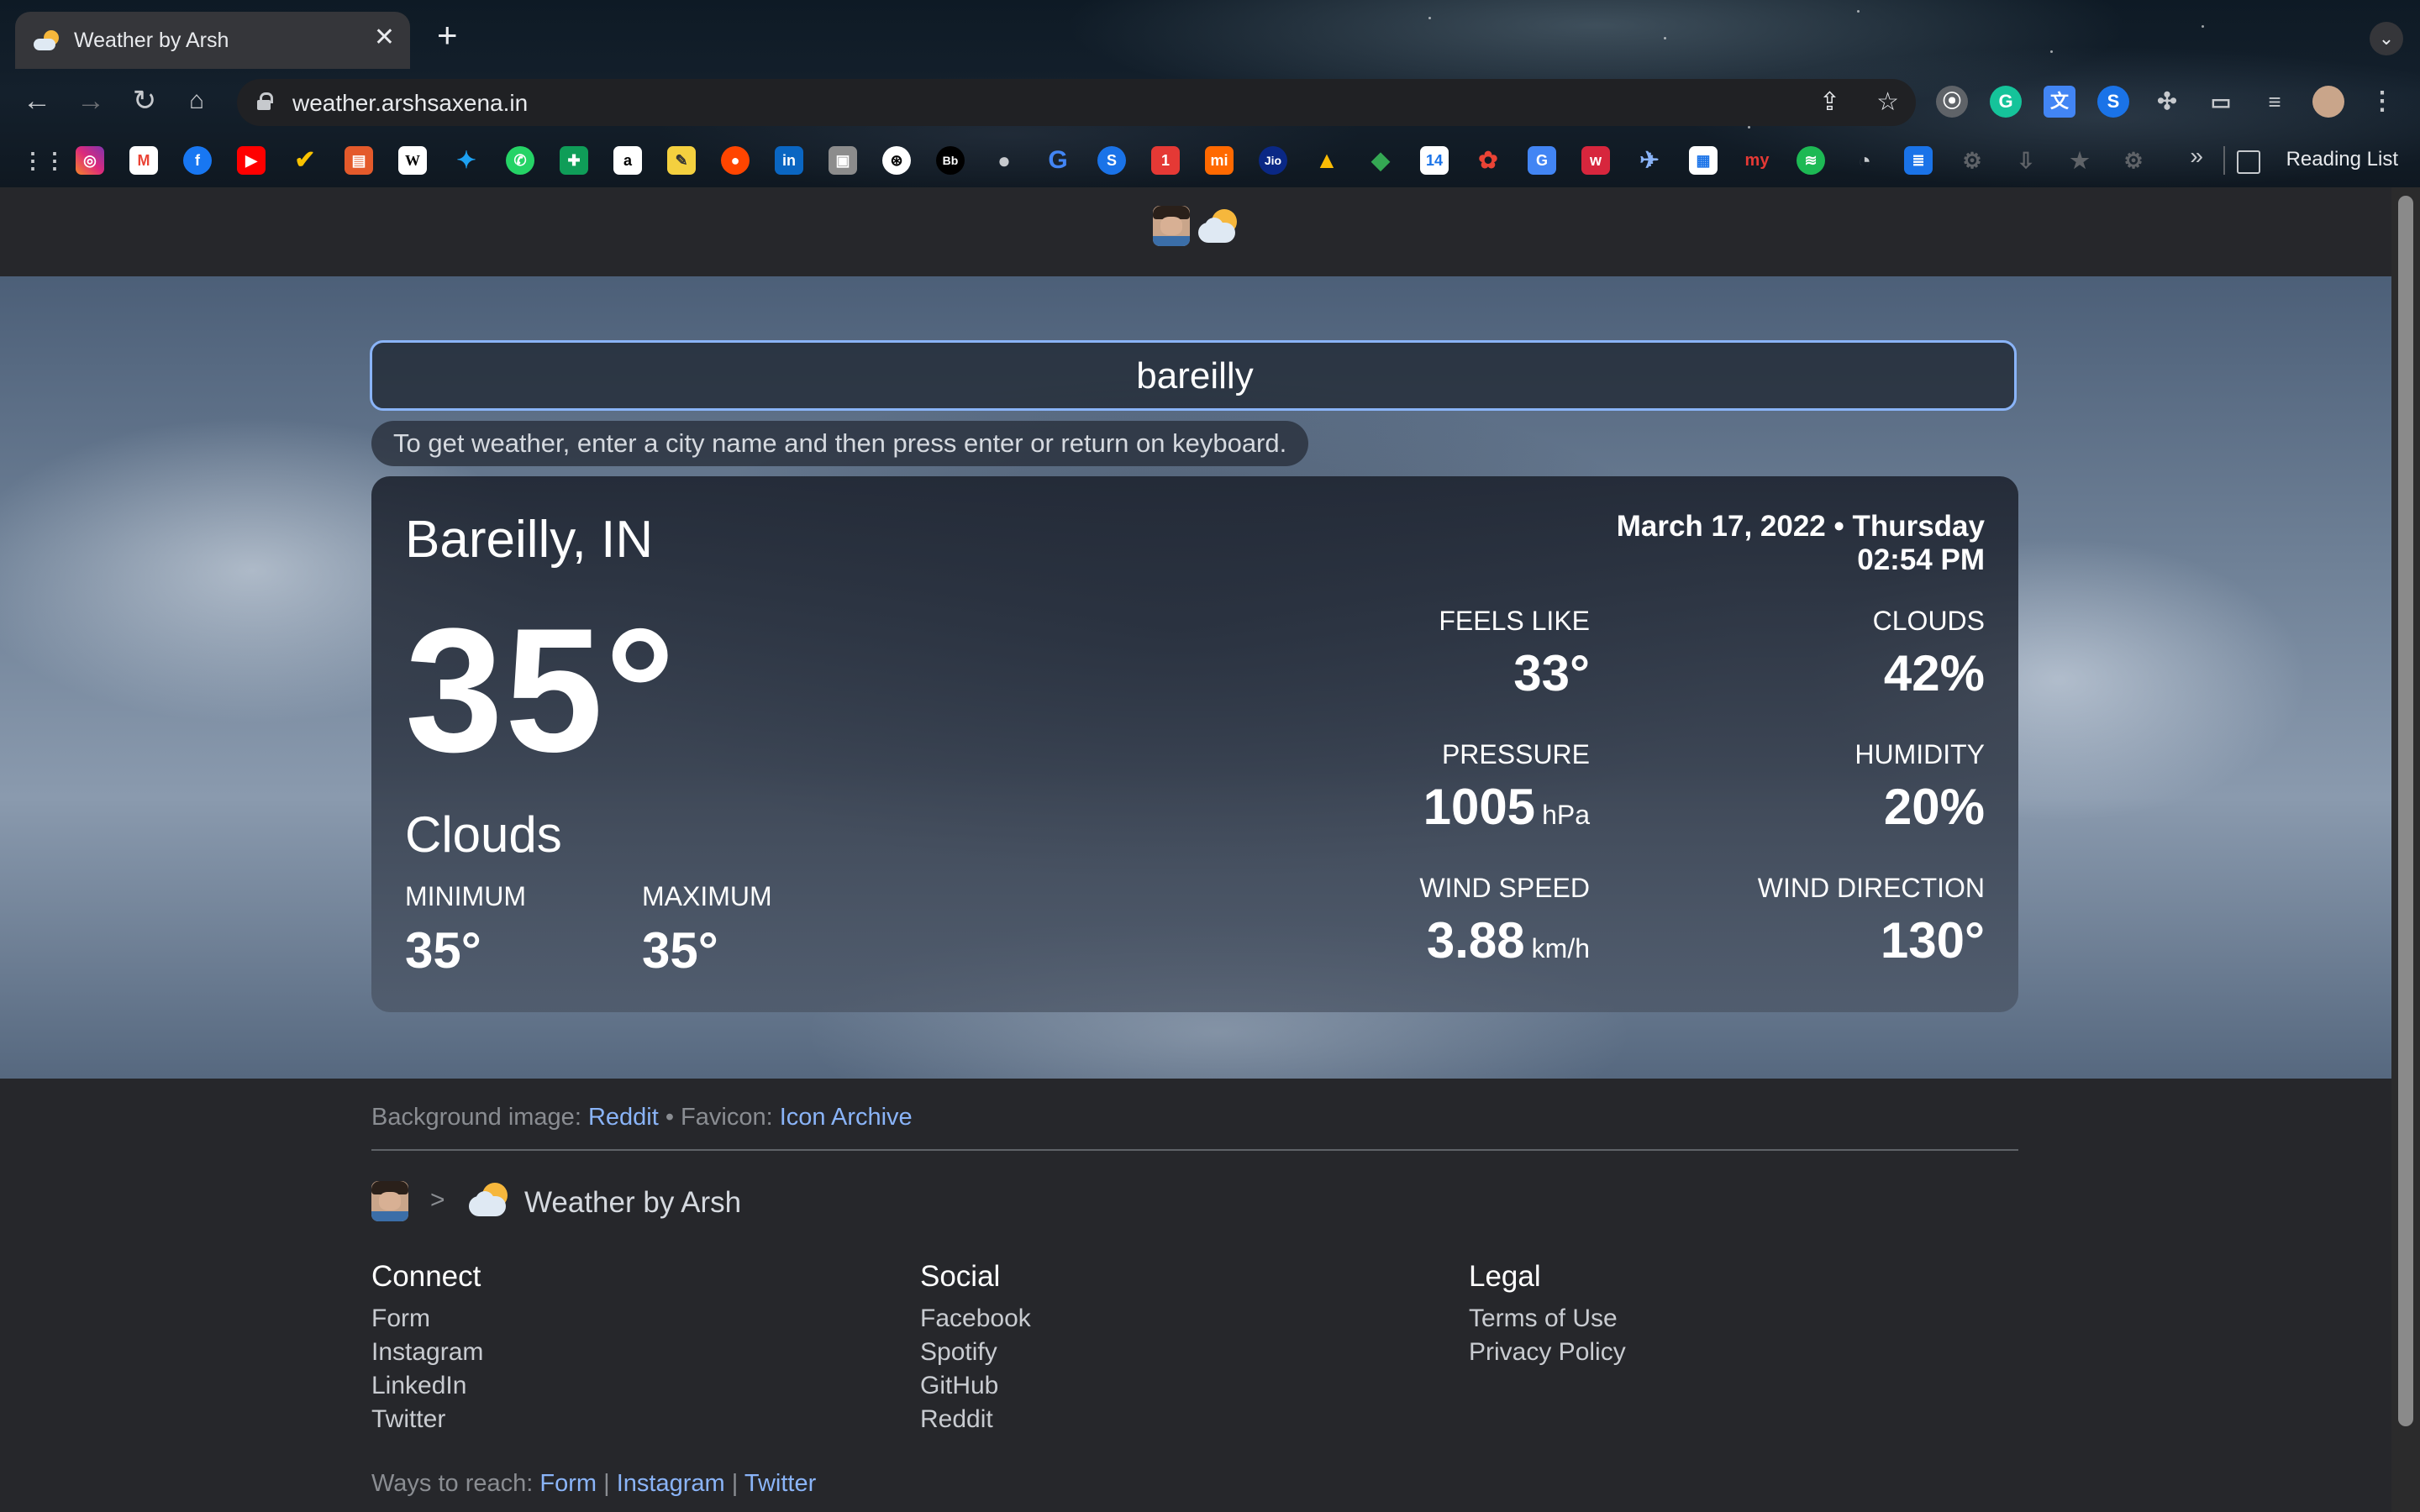 Image resolution: width=2420 pixels, height=1512 pixels. Describe the element at coordinates (265, 101) in the screenshot. I see `lock-icon` at that location.